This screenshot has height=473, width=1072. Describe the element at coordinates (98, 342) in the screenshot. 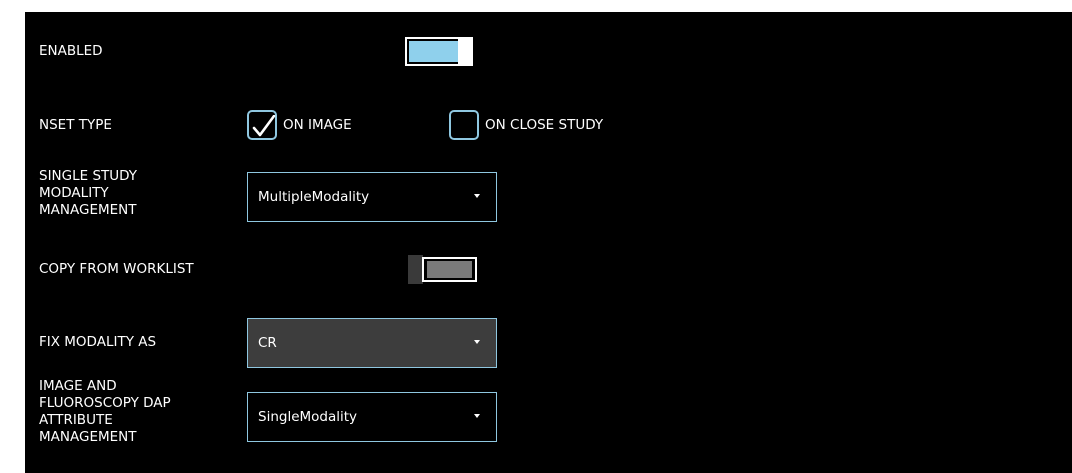

I see `fix-modality-label: FIX MODALITY AS` at that location.